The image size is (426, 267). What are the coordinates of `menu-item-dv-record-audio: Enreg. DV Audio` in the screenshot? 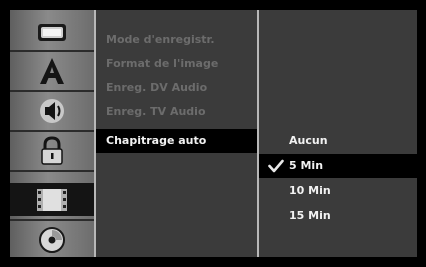 It's located at (157, 87).